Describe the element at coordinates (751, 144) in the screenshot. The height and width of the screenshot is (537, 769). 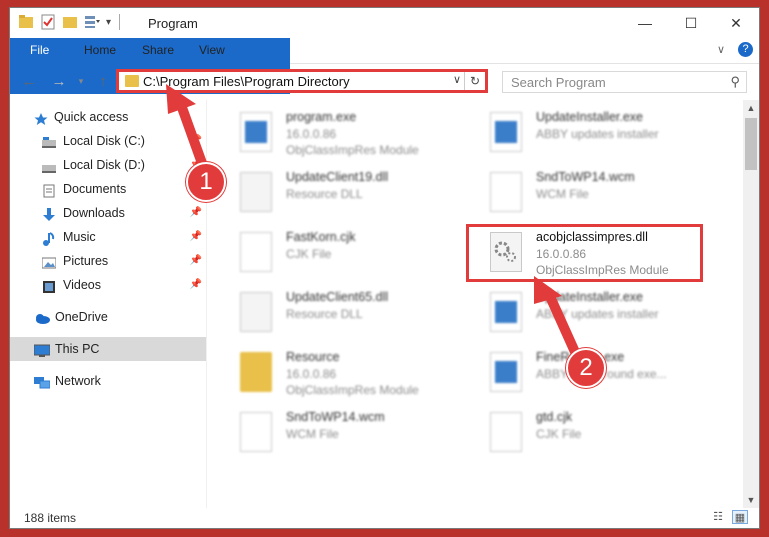
I see `scroll-thumb` at that location.